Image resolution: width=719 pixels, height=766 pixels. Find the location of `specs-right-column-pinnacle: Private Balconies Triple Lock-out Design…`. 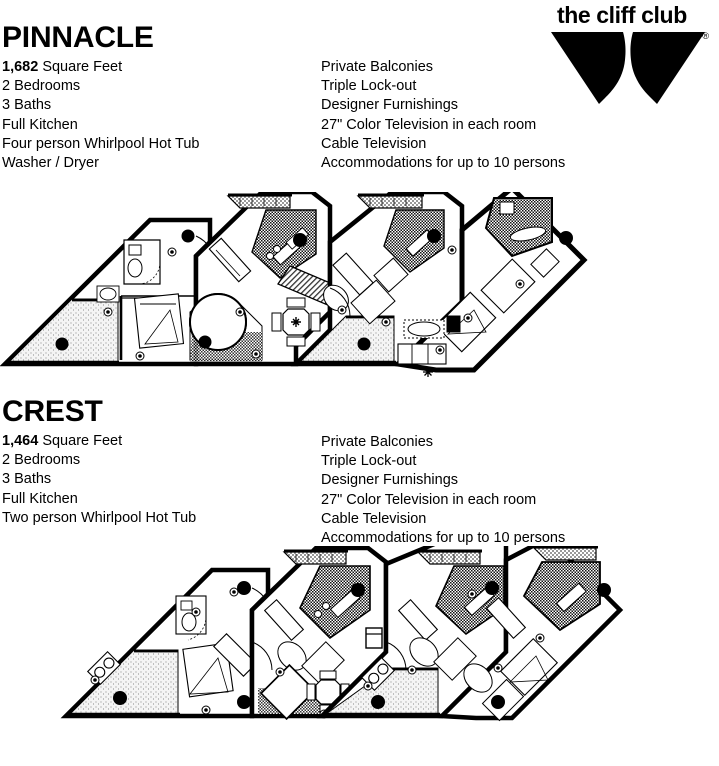

specs-right-column-pinnacle: Private Balconies Triple Lock-out Design… is located at coordinates (516, 115).